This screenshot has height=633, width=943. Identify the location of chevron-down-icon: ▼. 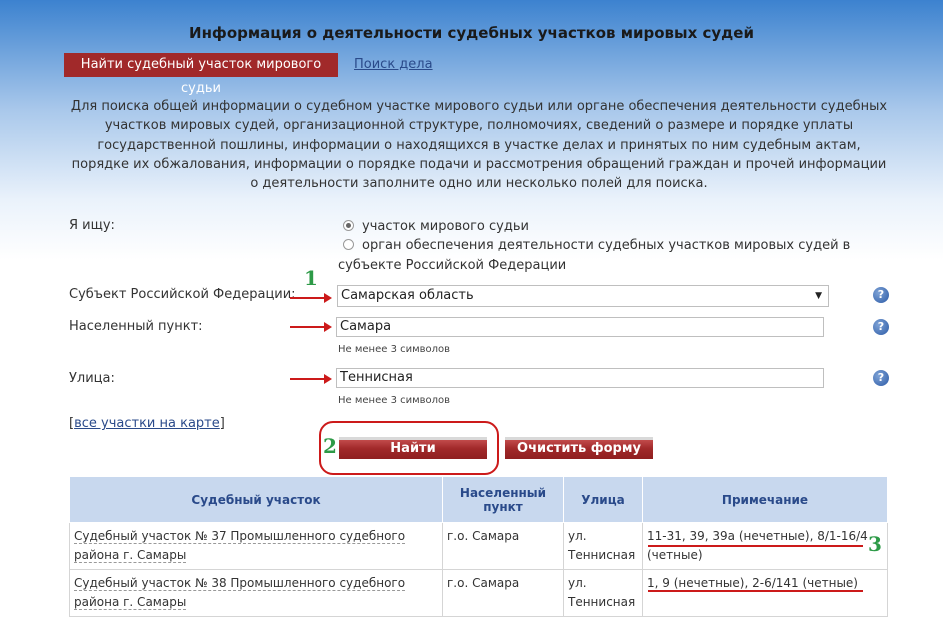
(818, 296).